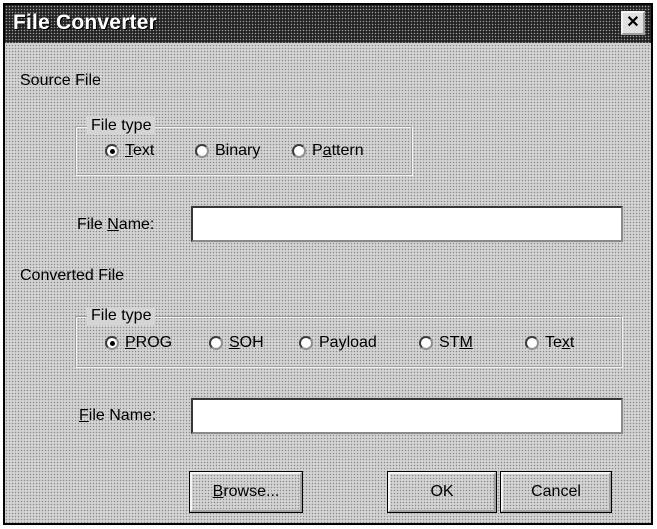 The image size is (657, 529). Describe the element at coordinates (60, 80) in the screenshot. I see `source-file-label: Source File` at that location.